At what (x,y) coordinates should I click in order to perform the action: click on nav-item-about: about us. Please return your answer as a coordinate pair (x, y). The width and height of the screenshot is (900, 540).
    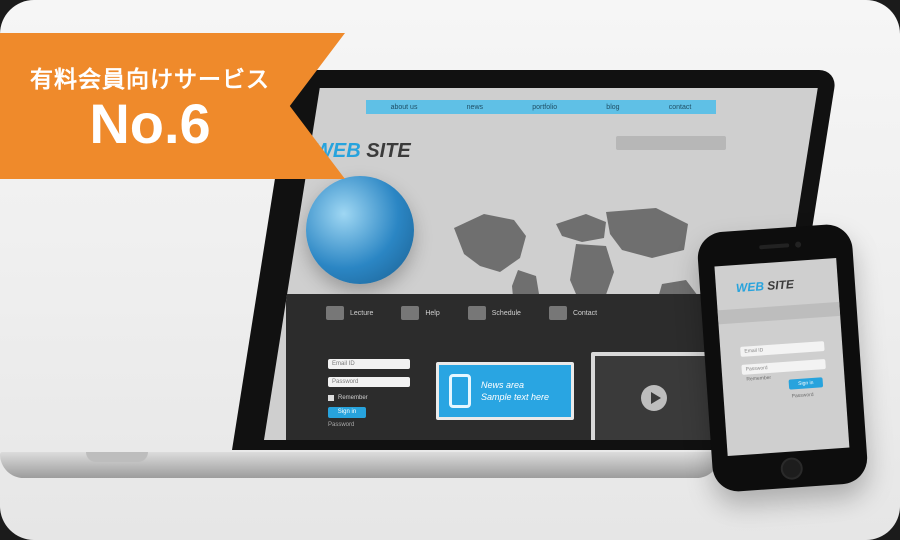
    Looking at the image, I should click on (404, 107).